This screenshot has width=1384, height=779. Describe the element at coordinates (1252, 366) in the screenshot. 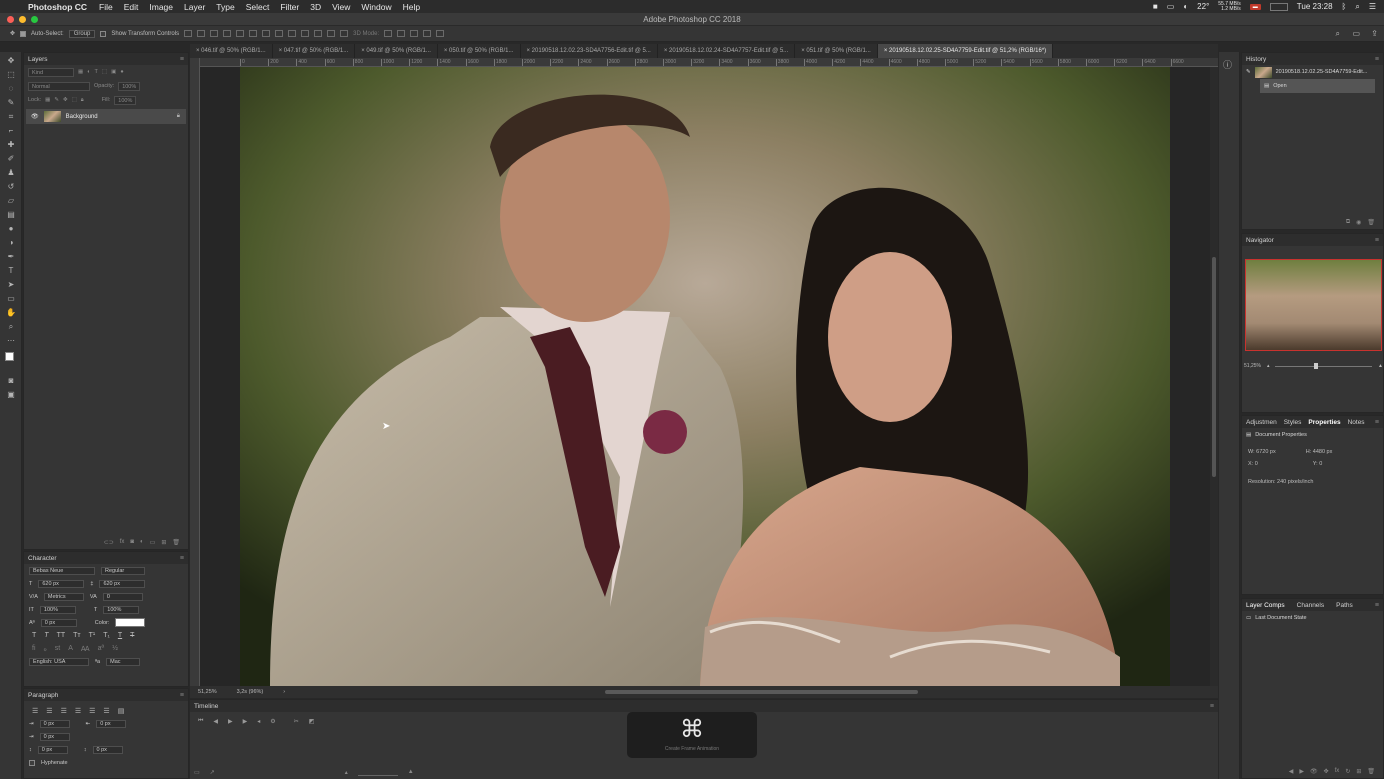

I see `navigator-zoom-value: 51,25%` at that location.